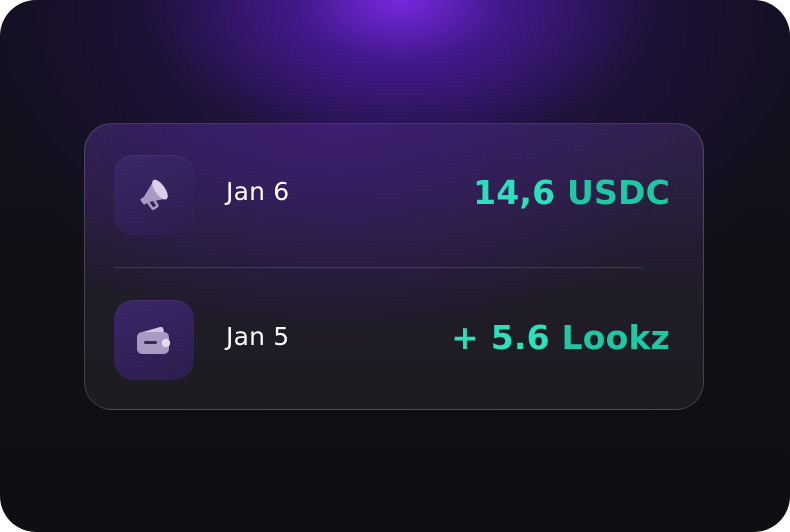 The height and width of the screenshot is (532, 790). I want to click on transaction-date: Jan 5, so click(258, 336).